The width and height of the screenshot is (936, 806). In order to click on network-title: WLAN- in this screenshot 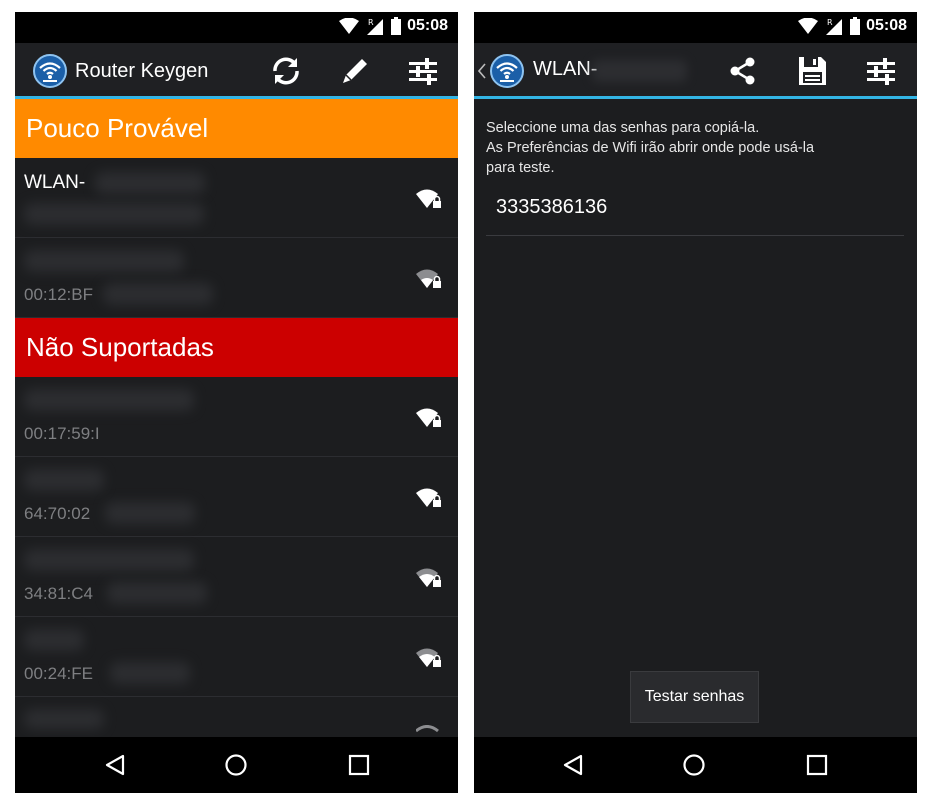, I will do `click(565, 69)`.